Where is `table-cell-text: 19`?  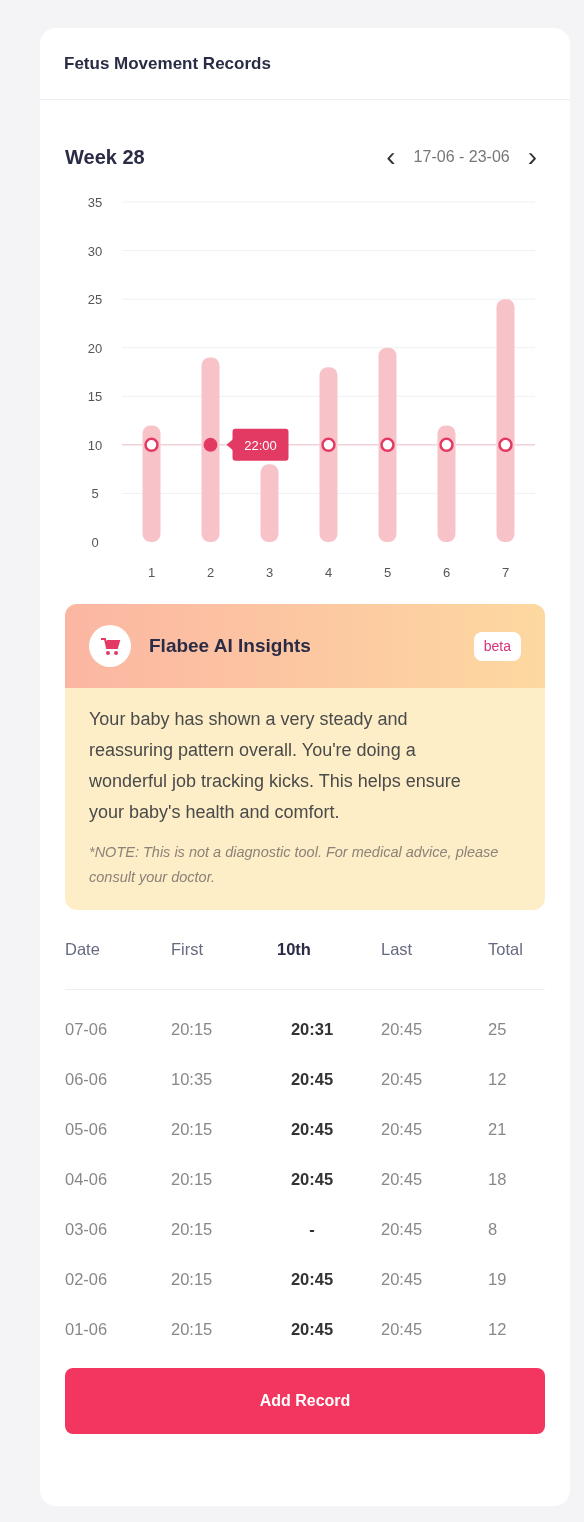
table-cell-text: 19 is located at coordinates (498, 1279).